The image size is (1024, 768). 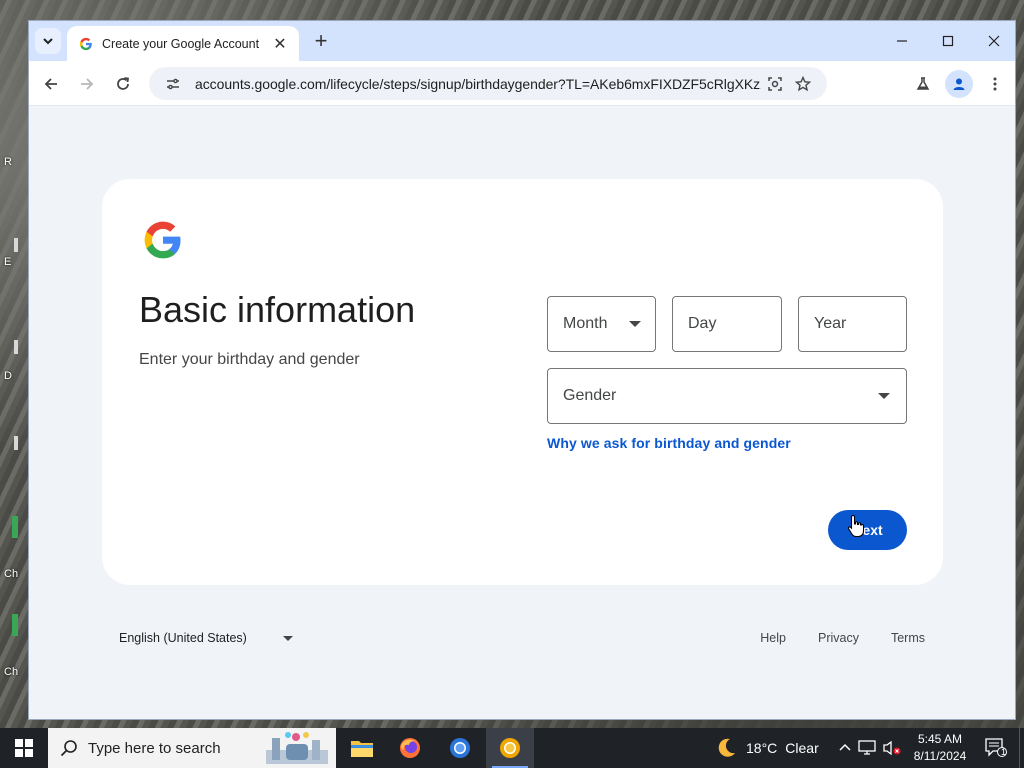 What do you see at coordinates (993, 41) in the screenshot?
I see `close-icon` at bounding box center [993, 41].